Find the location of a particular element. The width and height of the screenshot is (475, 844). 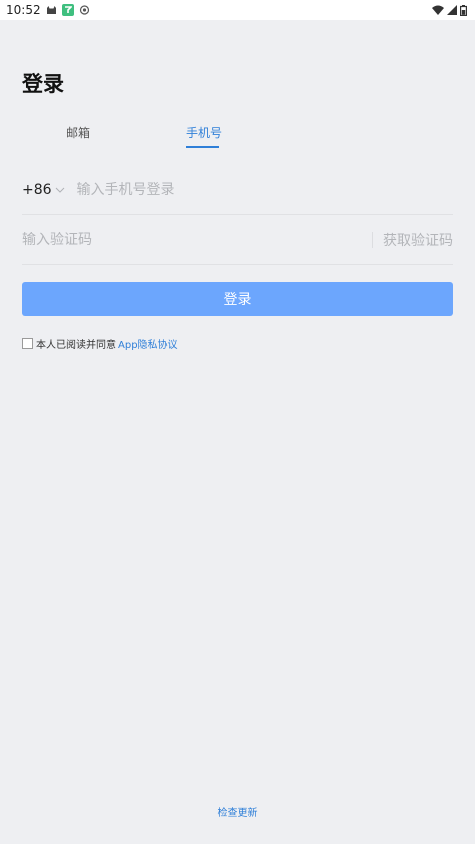

status-left: 10:52 is located at coordinates (48, 10).